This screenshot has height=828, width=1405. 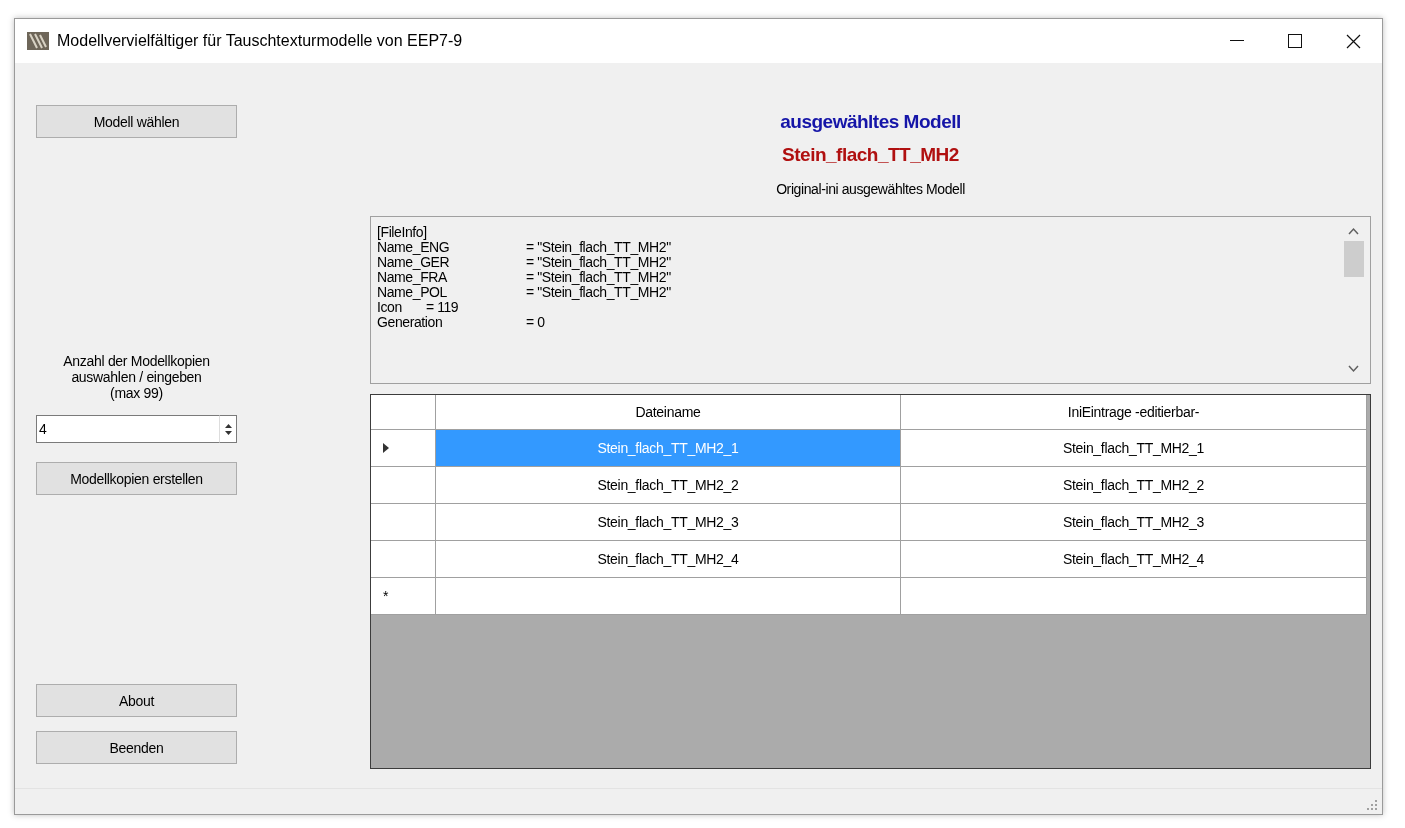 I want to click on ini-line: [FileInfo], so click(x=402, y=232).